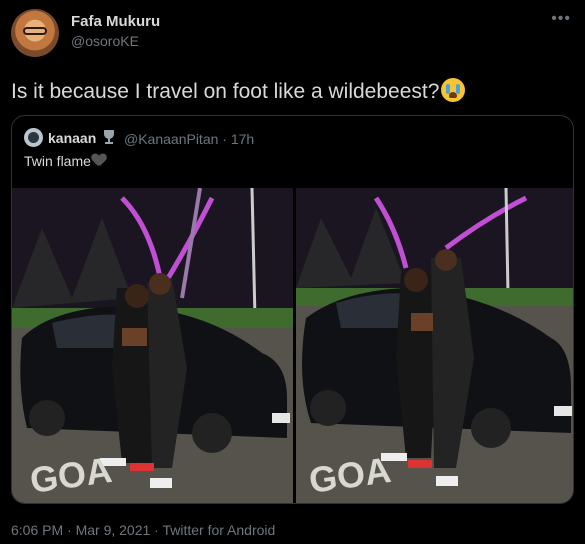 Image resolution: width=585 pixels, height=544 pixels. Describe the element at coordinates (105, 41) in the screenshot. I see `author-handle: @osoroKE` at that location.